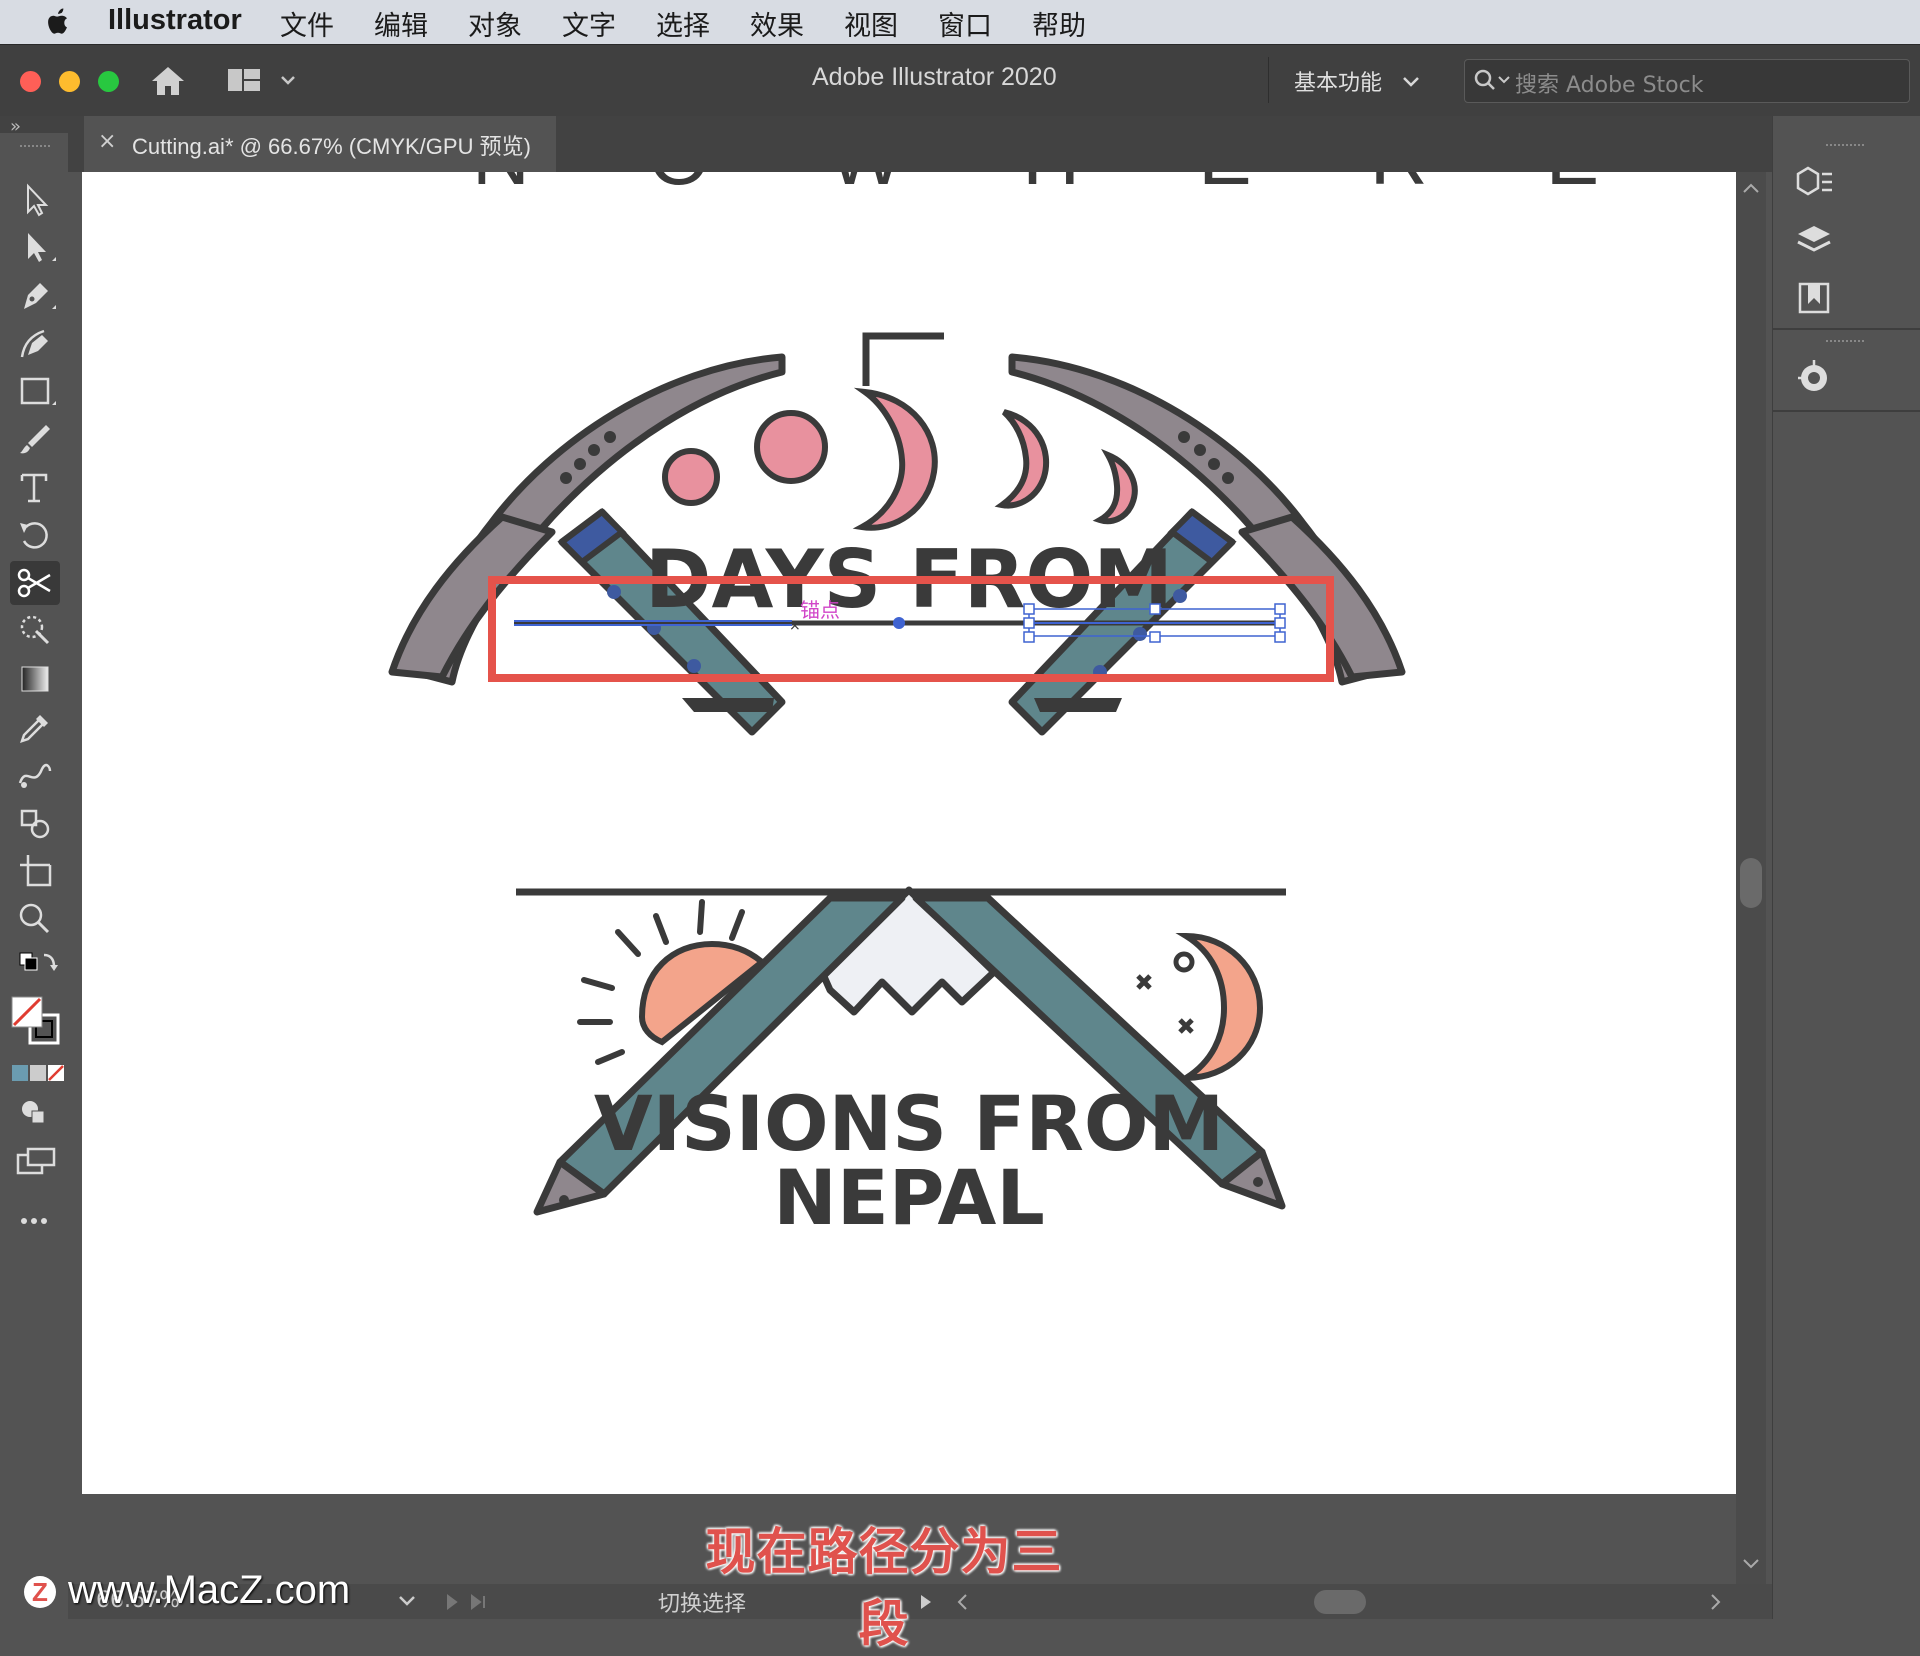  I want to click on direct-selection-icon, so click(42, 247).